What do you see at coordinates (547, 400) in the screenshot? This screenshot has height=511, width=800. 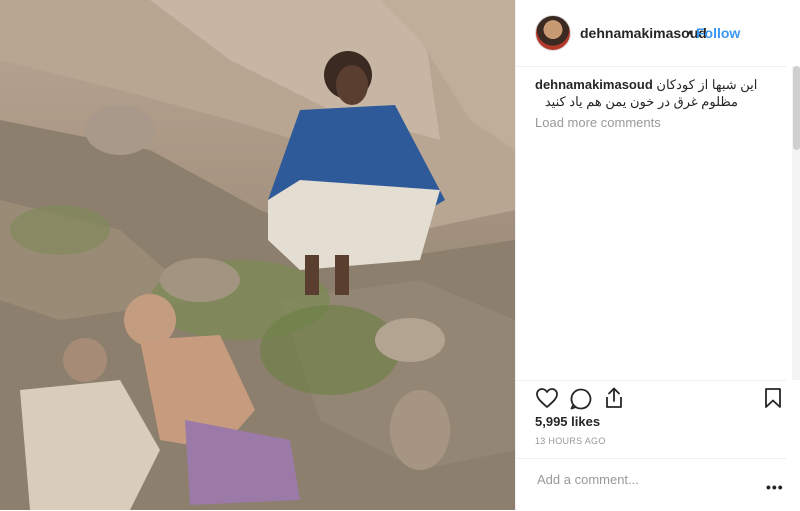 I see `heart-icon` at bounding box center [547, 400].